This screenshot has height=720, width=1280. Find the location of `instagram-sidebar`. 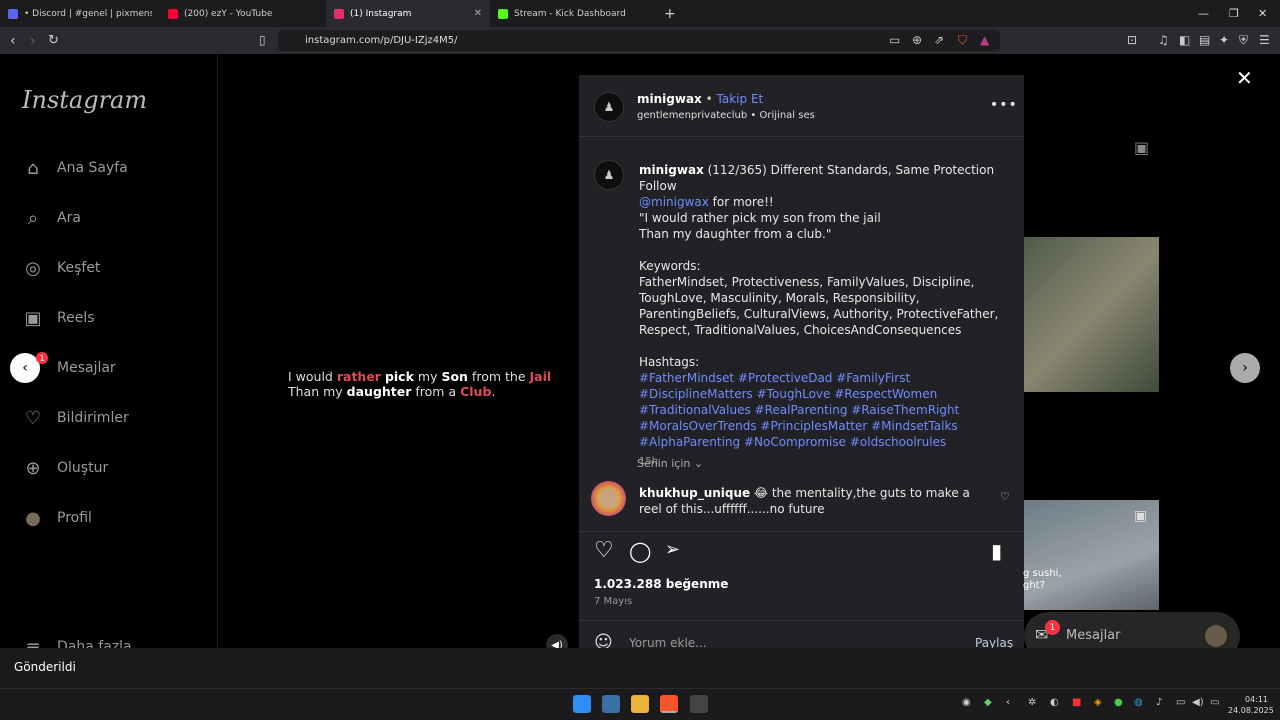

instagram-sidebar is located at coordinates (109, 351).